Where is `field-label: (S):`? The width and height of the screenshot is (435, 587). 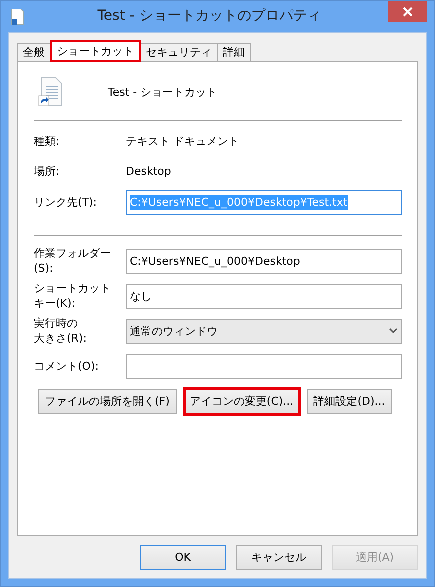
field-label: (S): is located at coordinates (44, 268).